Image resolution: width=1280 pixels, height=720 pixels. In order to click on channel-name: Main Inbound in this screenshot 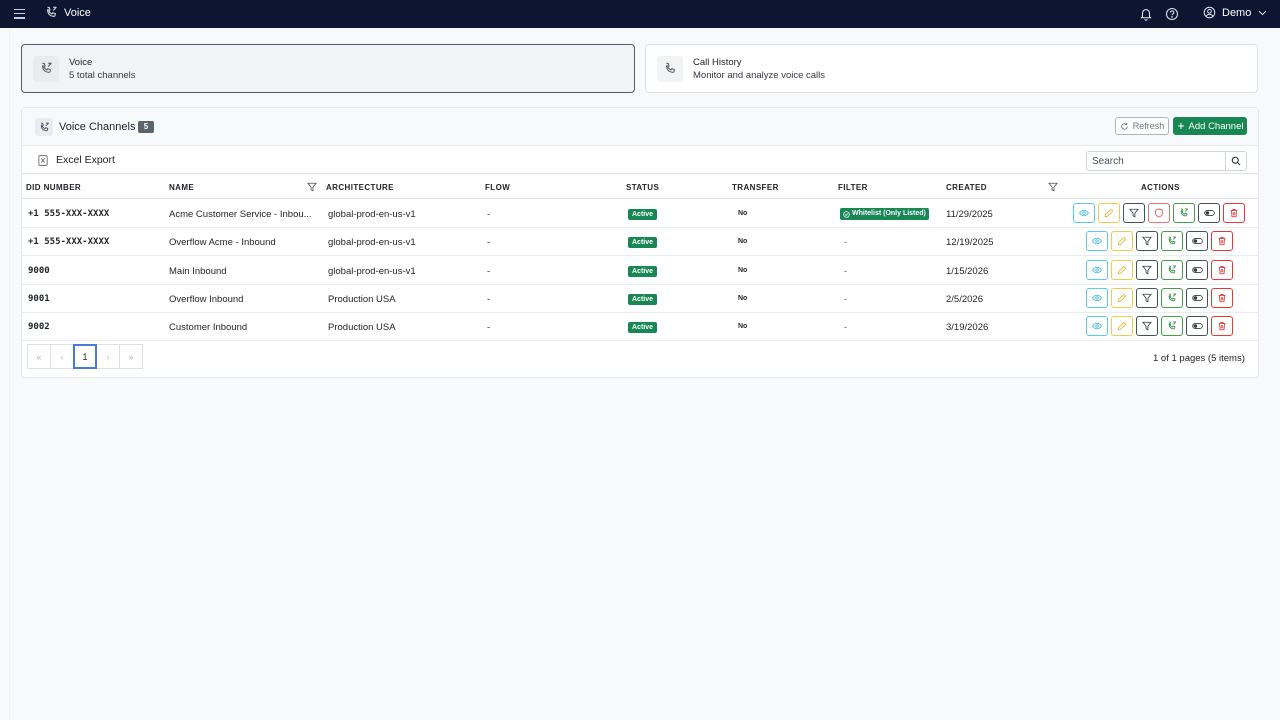, I will do `click(198, 271)`.